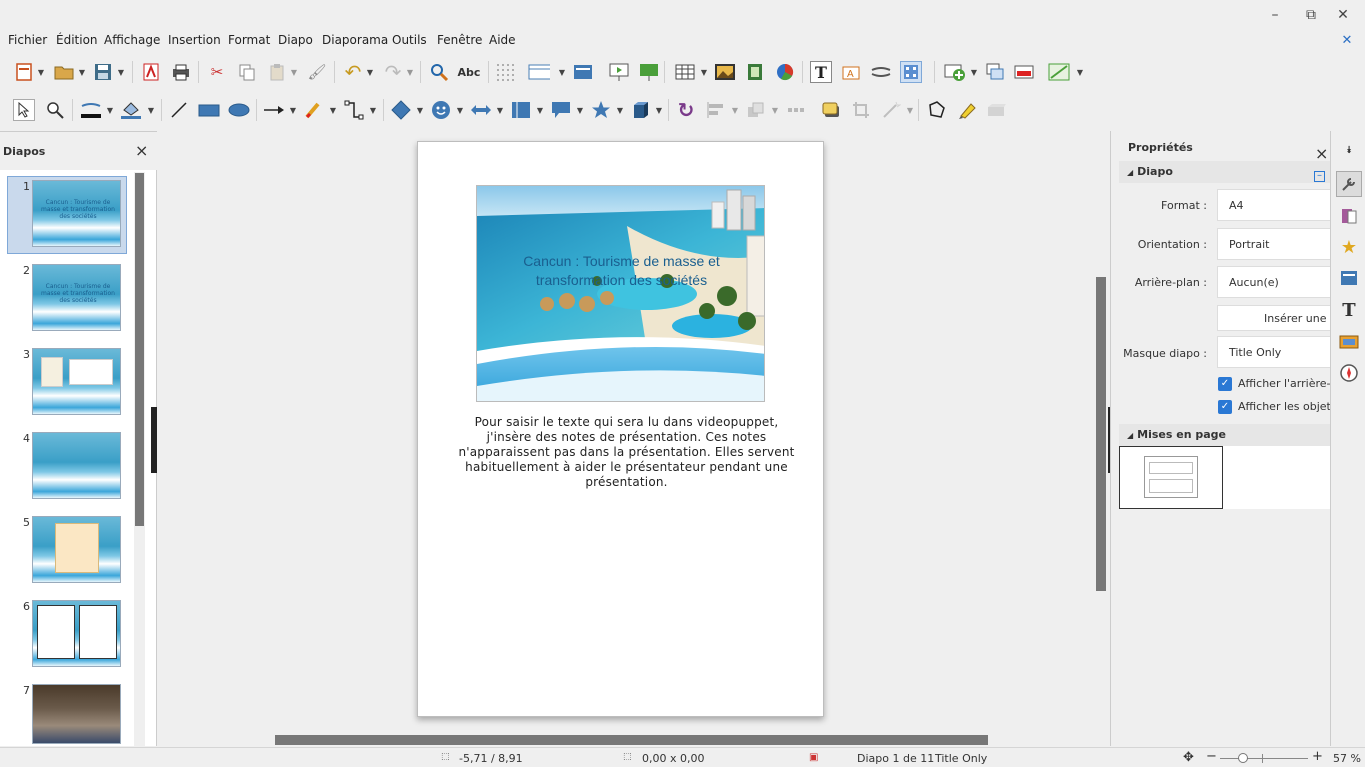 The image size is (1365, 767). What do you see at coordinates (154, 440) in the screenshot?
I see `slides-panel-collapse-handle` at bounding box center [154, 440].